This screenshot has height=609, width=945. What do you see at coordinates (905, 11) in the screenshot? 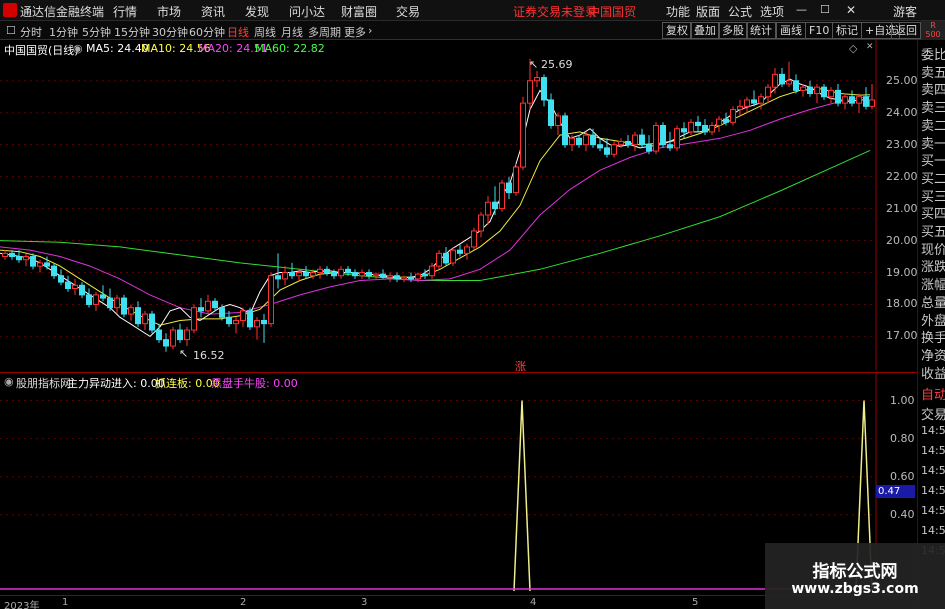
I see `guest-user: 游客` at bounding box center [905, 11].